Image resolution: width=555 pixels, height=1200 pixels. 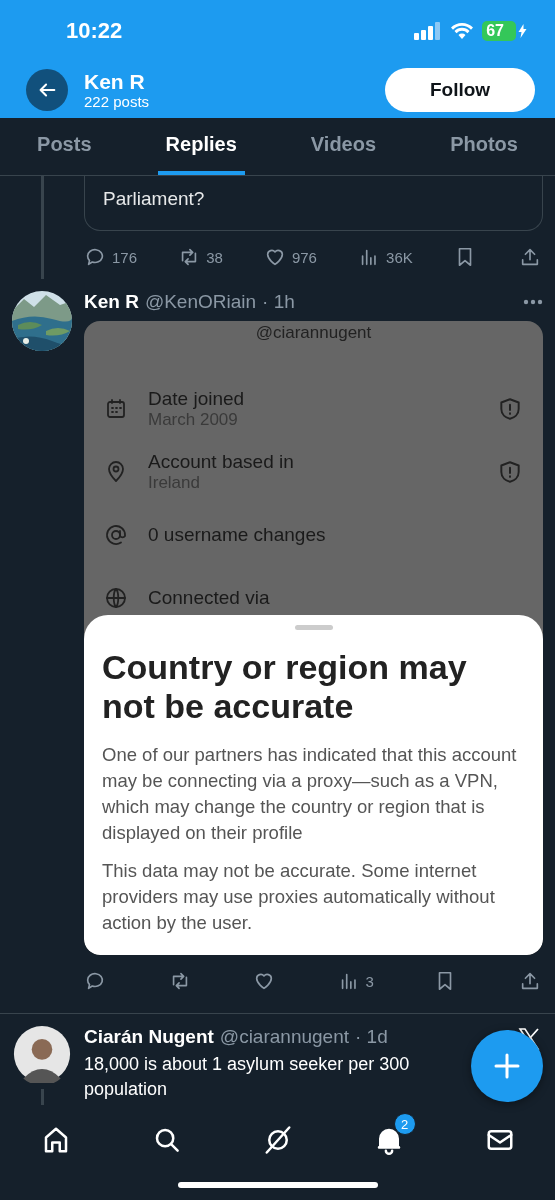 What do you see at coordinates (313, 627) in the screenshot?
I see `sheet-handle` at bounding box center [313, 627].